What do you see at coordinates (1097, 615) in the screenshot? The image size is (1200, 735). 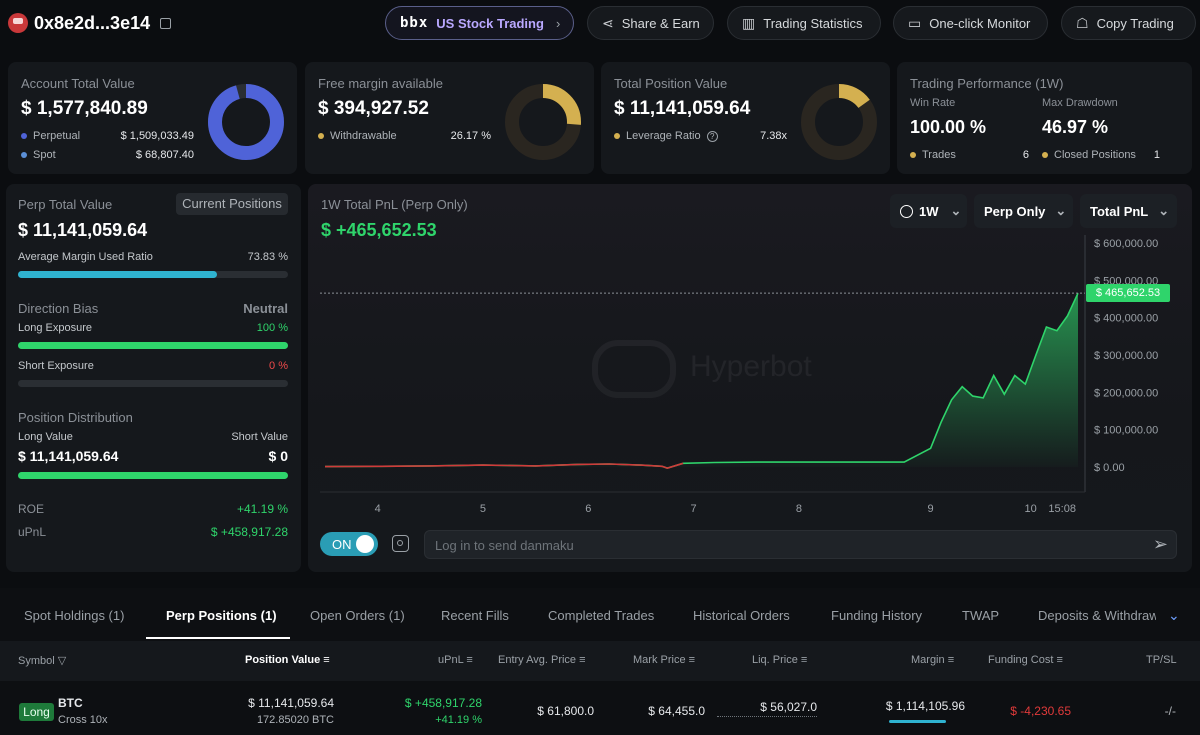 I see `tab-deposits-withdraw: Deposits & Withdraw` at bounding box center [1097, 615].